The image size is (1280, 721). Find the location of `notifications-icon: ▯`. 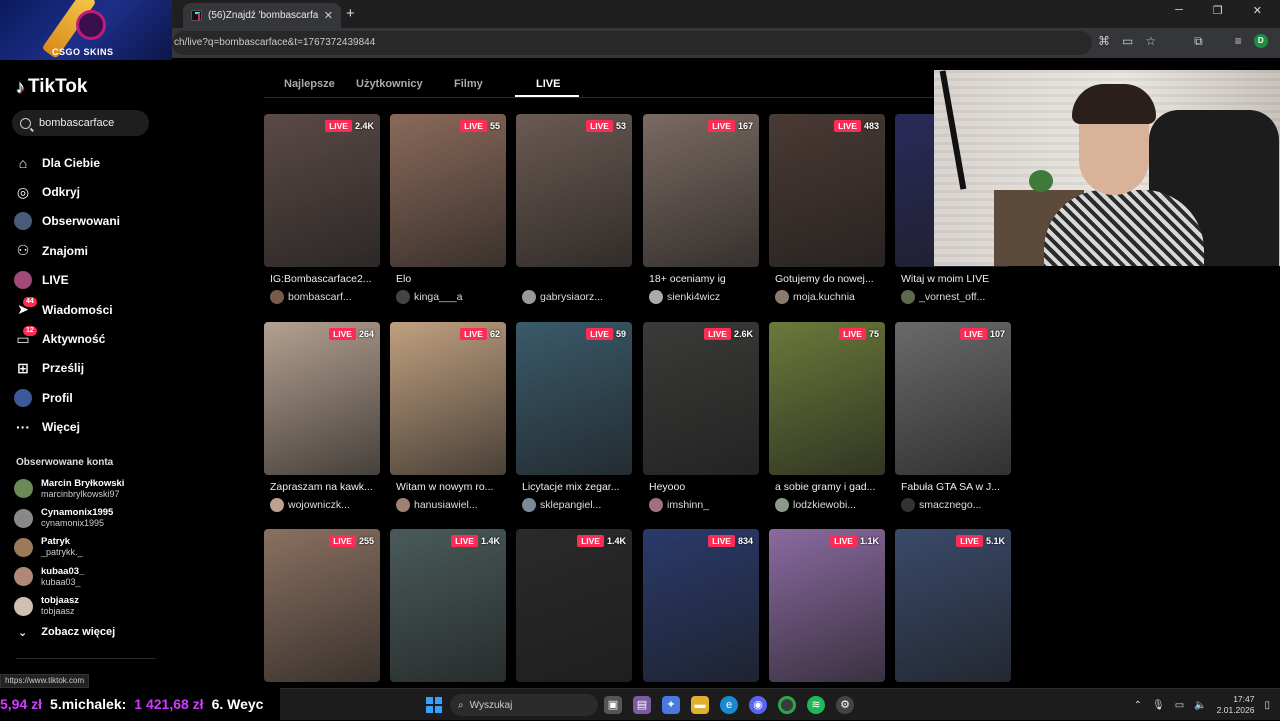

notifications-icon: ▯ is located at coordinates (1267, 705).